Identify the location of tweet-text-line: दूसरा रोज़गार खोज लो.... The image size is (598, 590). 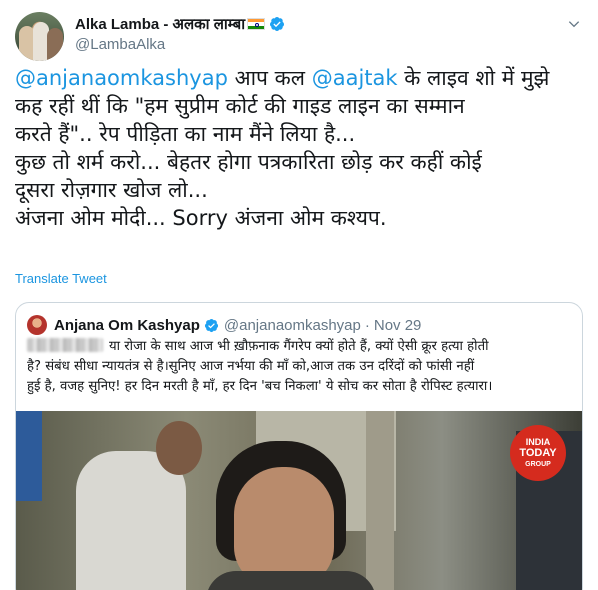
(111, 190).